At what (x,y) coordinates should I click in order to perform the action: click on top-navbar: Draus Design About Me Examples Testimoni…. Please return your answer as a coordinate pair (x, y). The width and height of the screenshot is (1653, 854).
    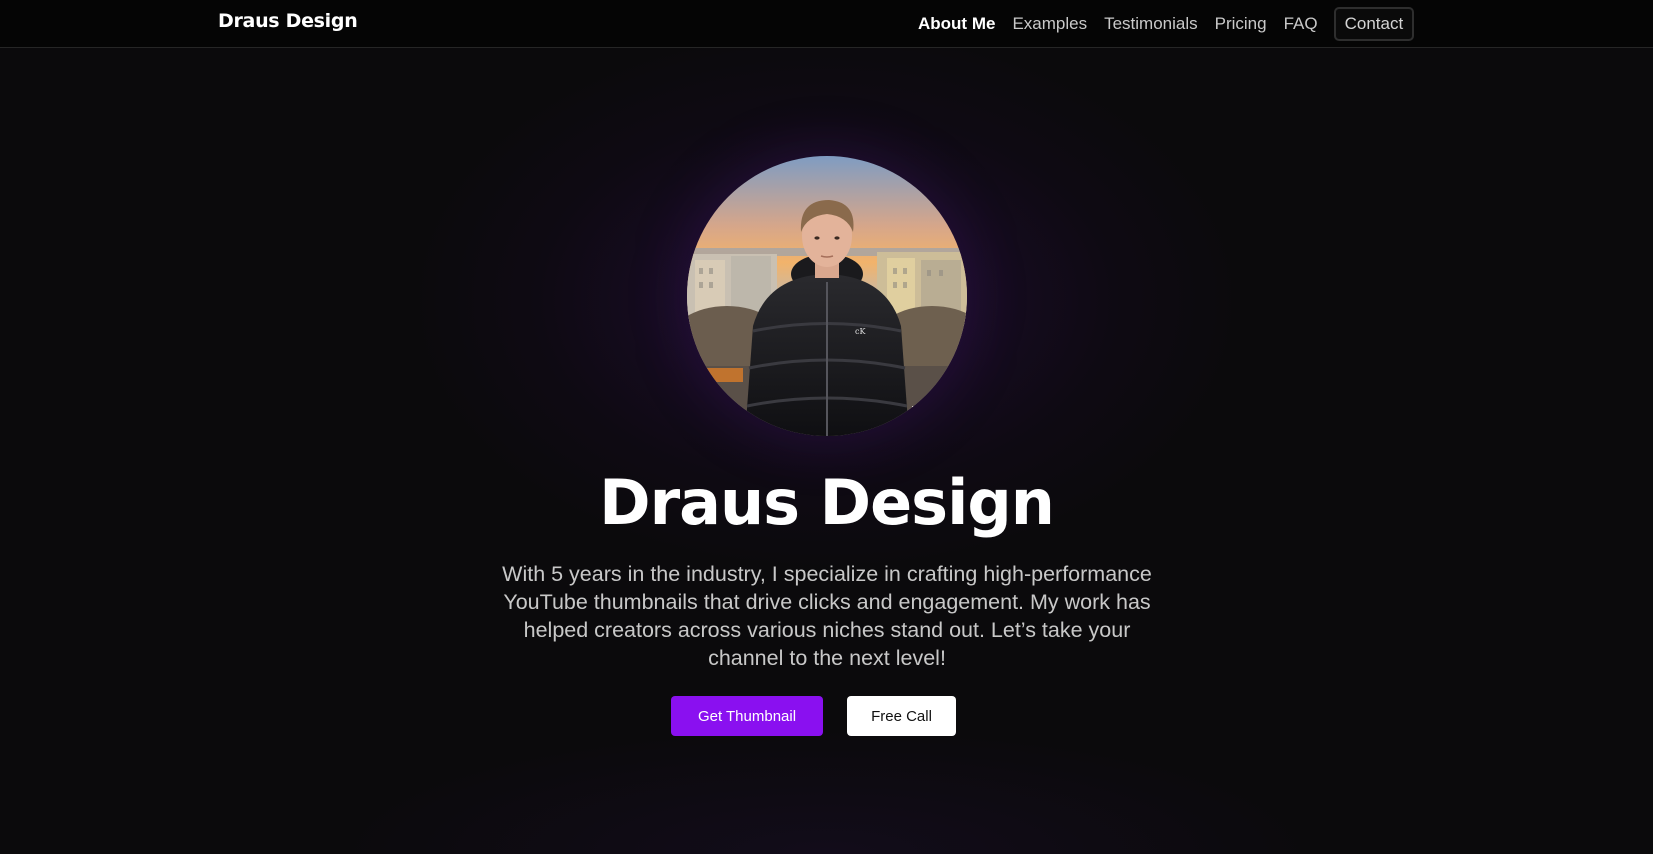
    Looking at the image, I should click on (826, 24).